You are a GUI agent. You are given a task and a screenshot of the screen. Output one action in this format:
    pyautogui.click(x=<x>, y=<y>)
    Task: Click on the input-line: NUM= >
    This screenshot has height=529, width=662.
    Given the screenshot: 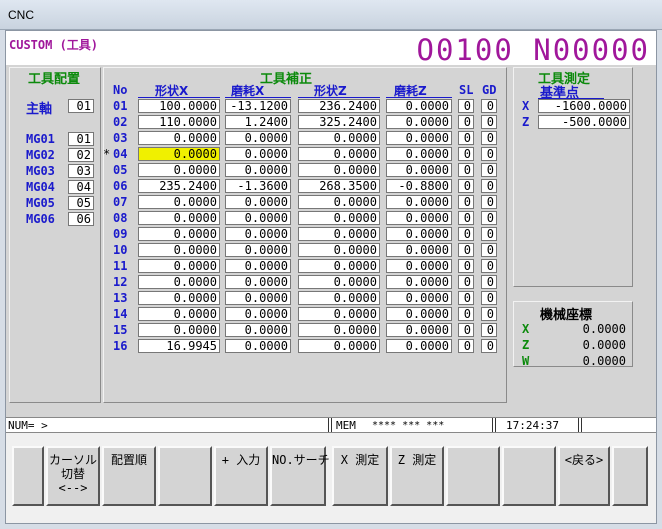 What is the action you would take?
    pyautogui.click(x=28, y=425)
    